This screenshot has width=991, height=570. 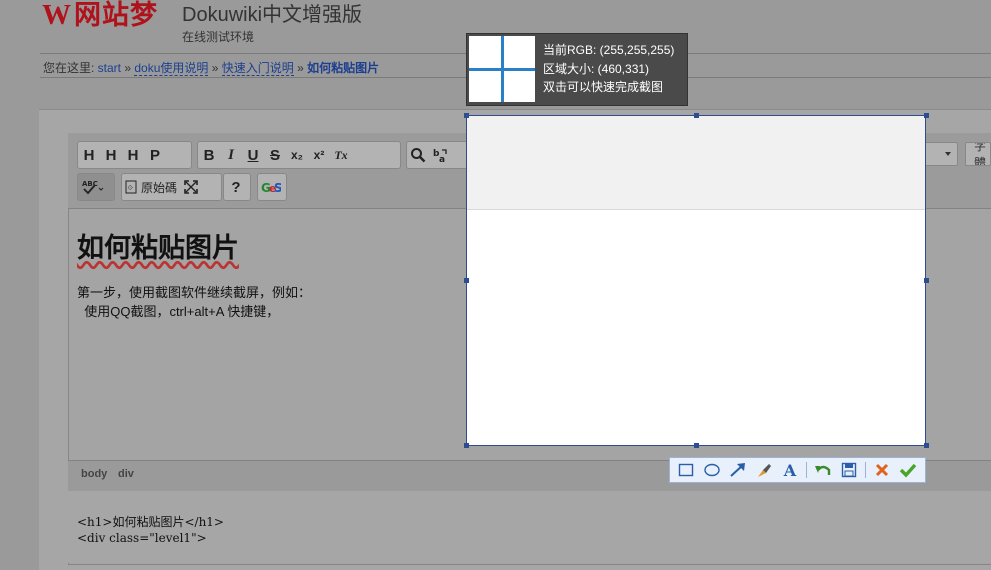 I want to click on heading-larger-button: H, so click(x=133, y=155).